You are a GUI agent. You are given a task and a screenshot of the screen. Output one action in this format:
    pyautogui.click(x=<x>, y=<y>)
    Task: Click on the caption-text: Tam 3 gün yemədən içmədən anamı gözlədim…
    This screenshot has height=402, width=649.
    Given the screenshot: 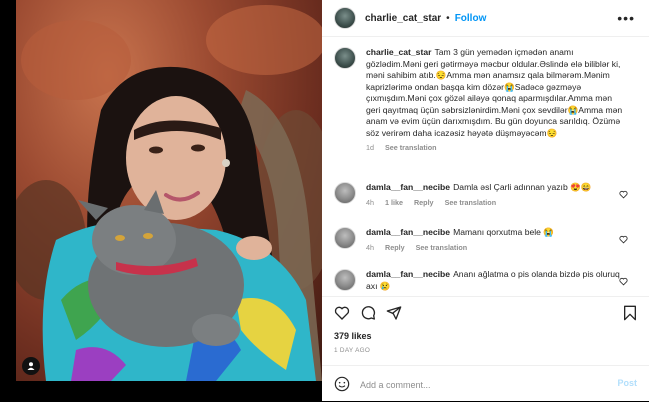 What is the action you would take?
    pyautogui.click(x=494, y=92)
    